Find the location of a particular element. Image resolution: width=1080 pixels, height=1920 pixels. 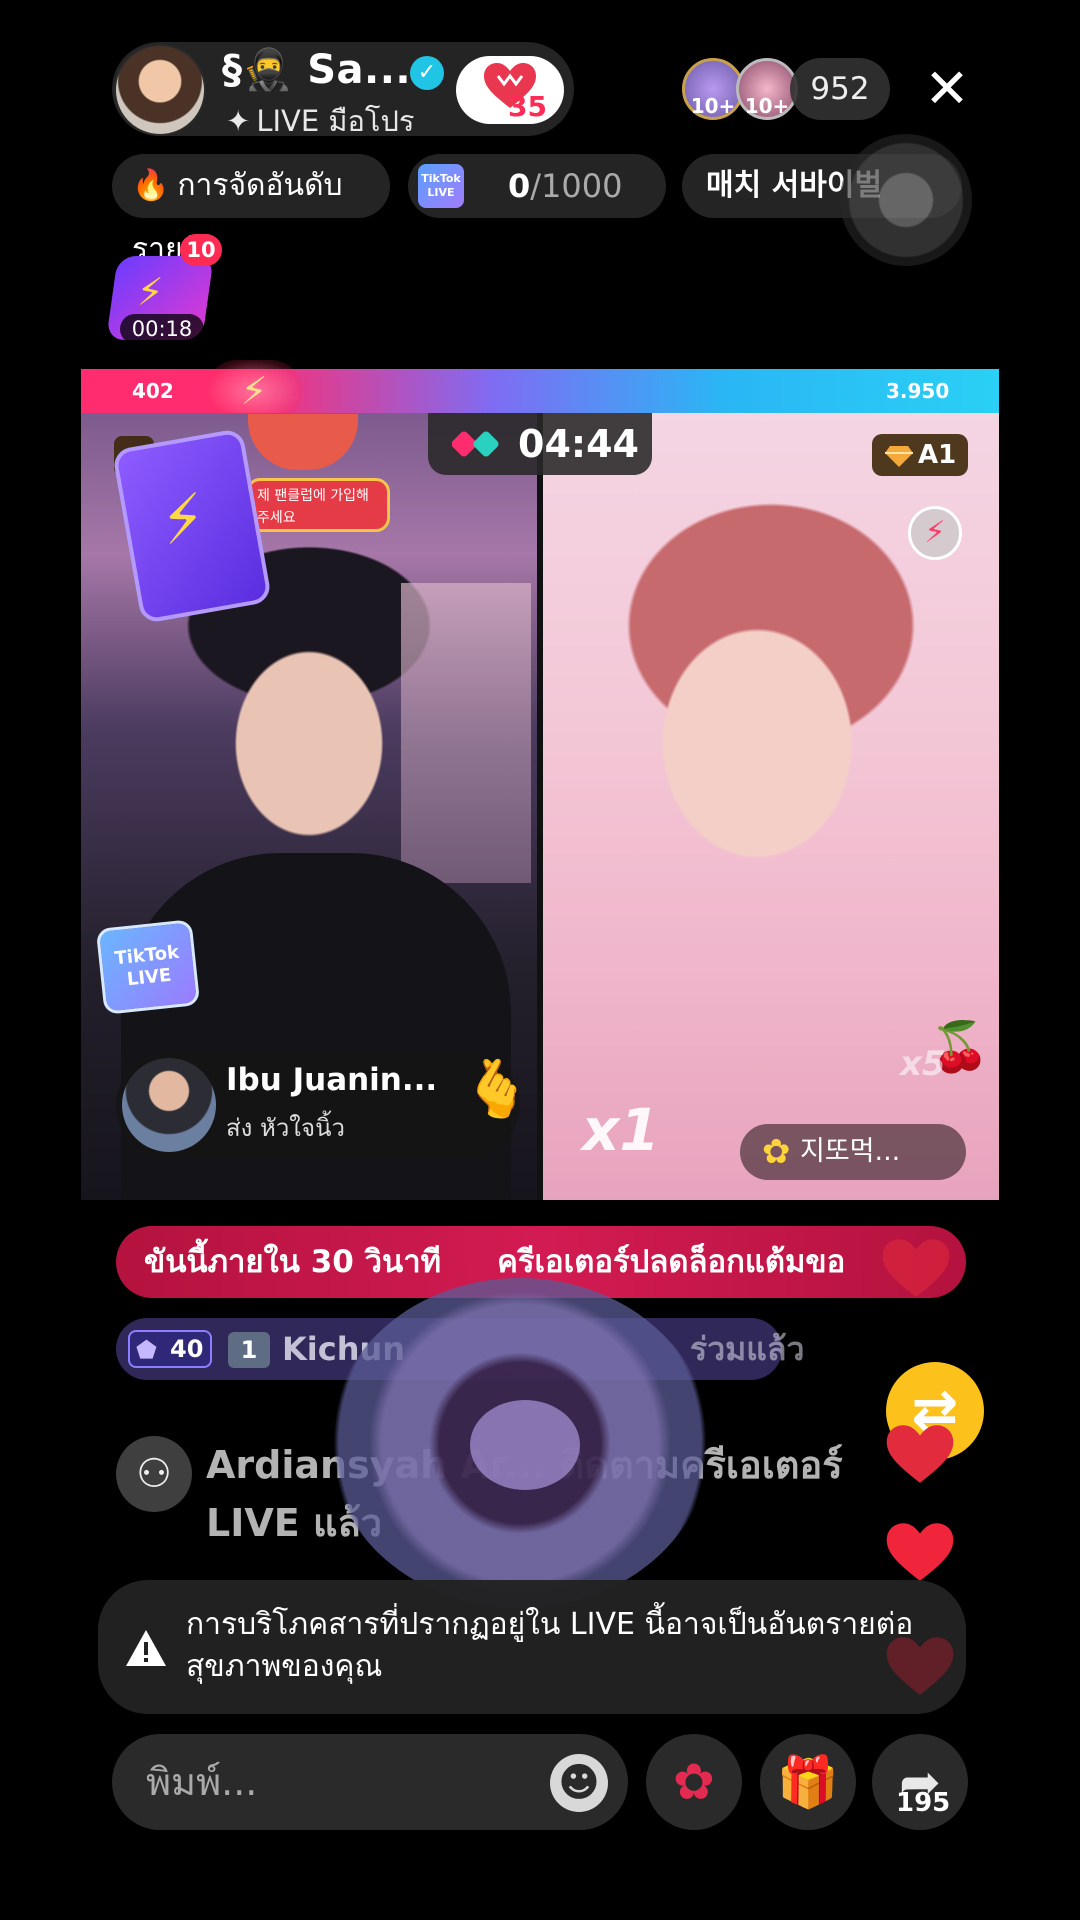

host-subtitle: ✦ LIVE มือโปร is located at coordinates (320, 121).